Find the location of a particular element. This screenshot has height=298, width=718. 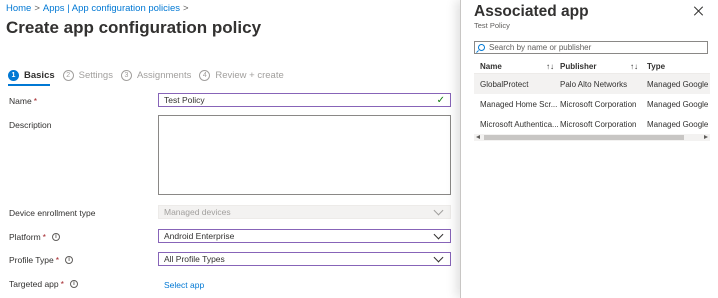

tab-settings: 2 Settings is located at coordinates (87, 75).